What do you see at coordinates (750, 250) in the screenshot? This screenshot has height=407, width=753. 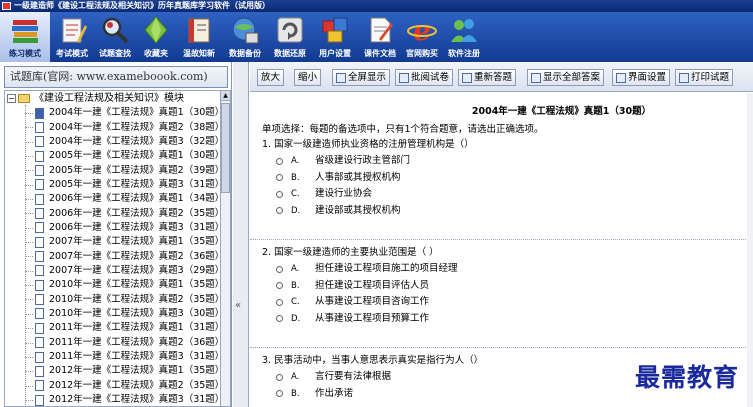 I see `question-scrollbar` at bounding box center [750, 250].